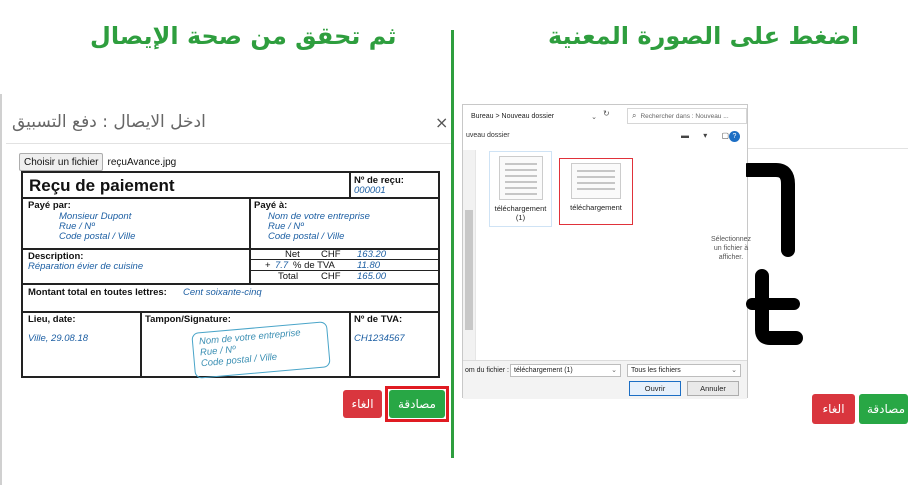  What do you see at coordinates (331, 254) in the screenshot?
I see `net-currency: CHF` at bounding box center [331, 254].